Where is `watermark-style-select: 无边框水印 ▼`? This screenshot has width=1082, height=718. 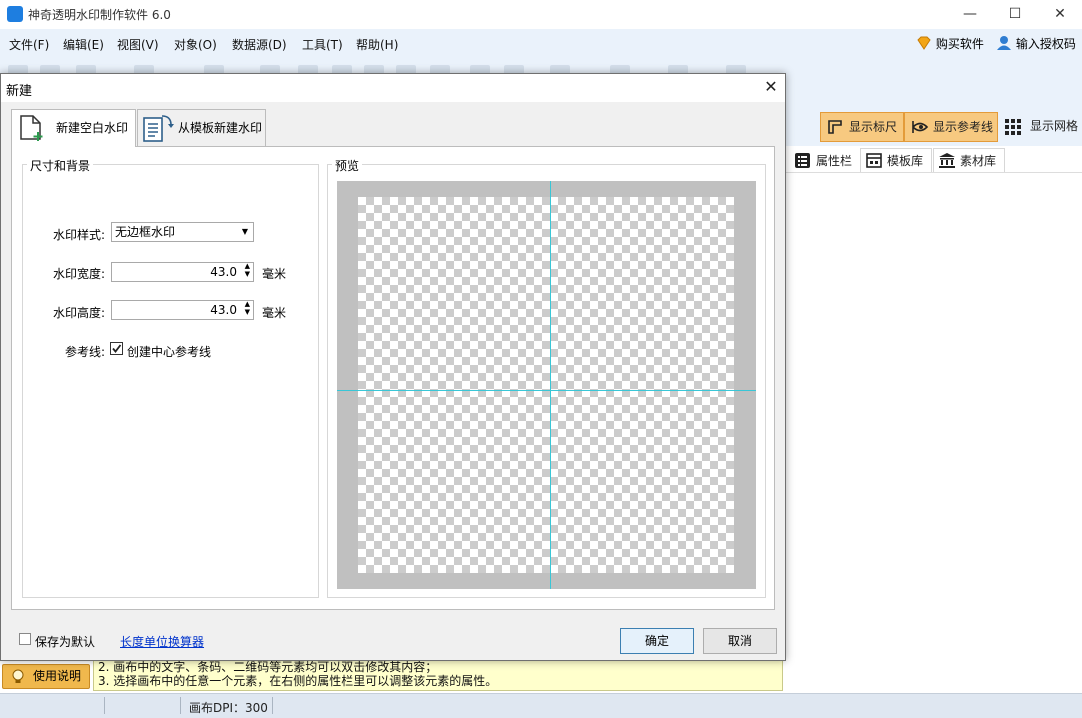
watermark-style-select: 无边框水印 ▼ is located at coordinates (182, 232).